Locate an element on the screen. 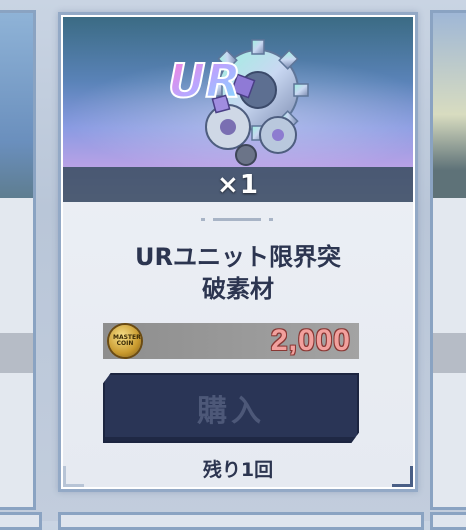 The width and height of the screenshot is (466, 530). lower-row-card-left is located at coordinates (21, 521).